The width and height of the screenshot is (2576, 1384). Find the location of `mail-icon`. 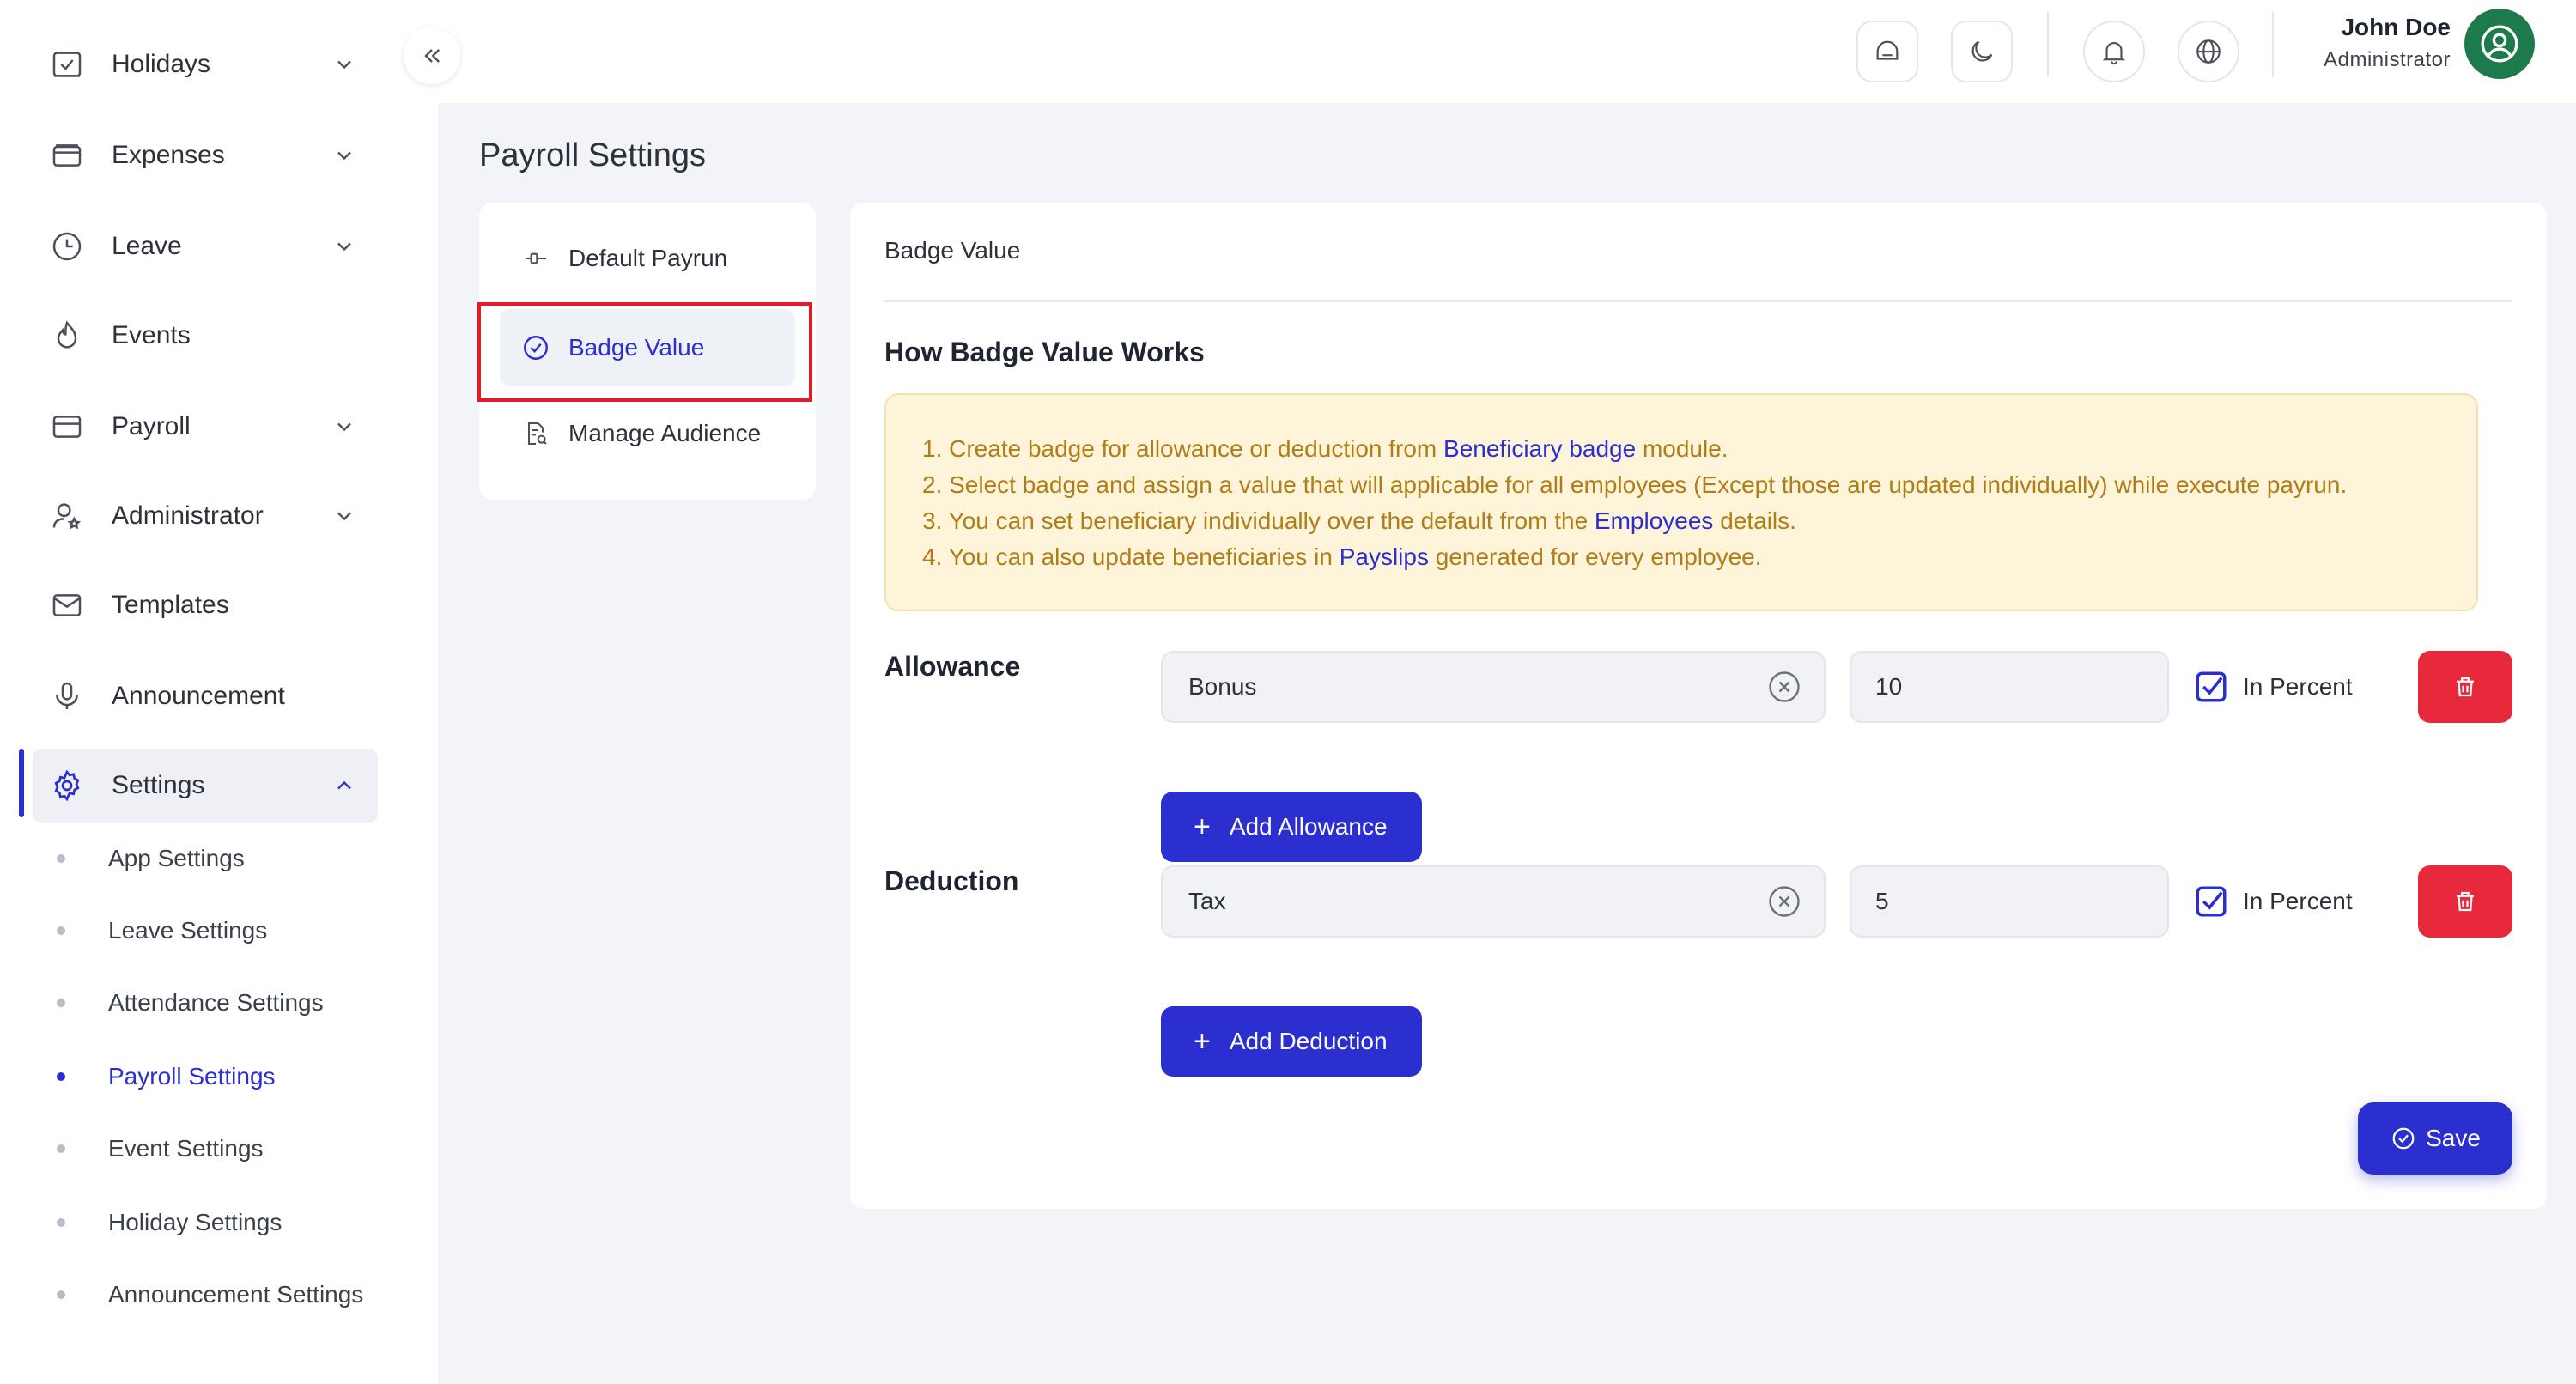

mail-icon is located at coordinates (67, 605).